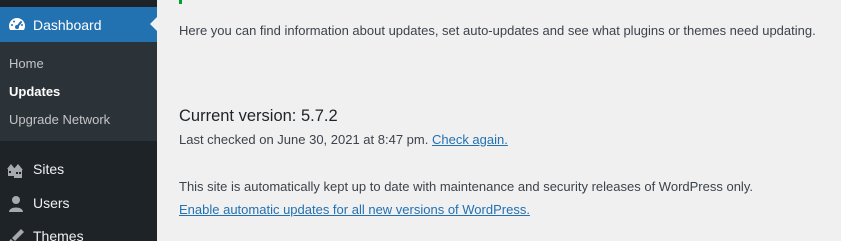  What do you see at coordinates (26, 64) in the screenshot?
I see `submenu-item-home: Home` at bounding box center [26, 64].